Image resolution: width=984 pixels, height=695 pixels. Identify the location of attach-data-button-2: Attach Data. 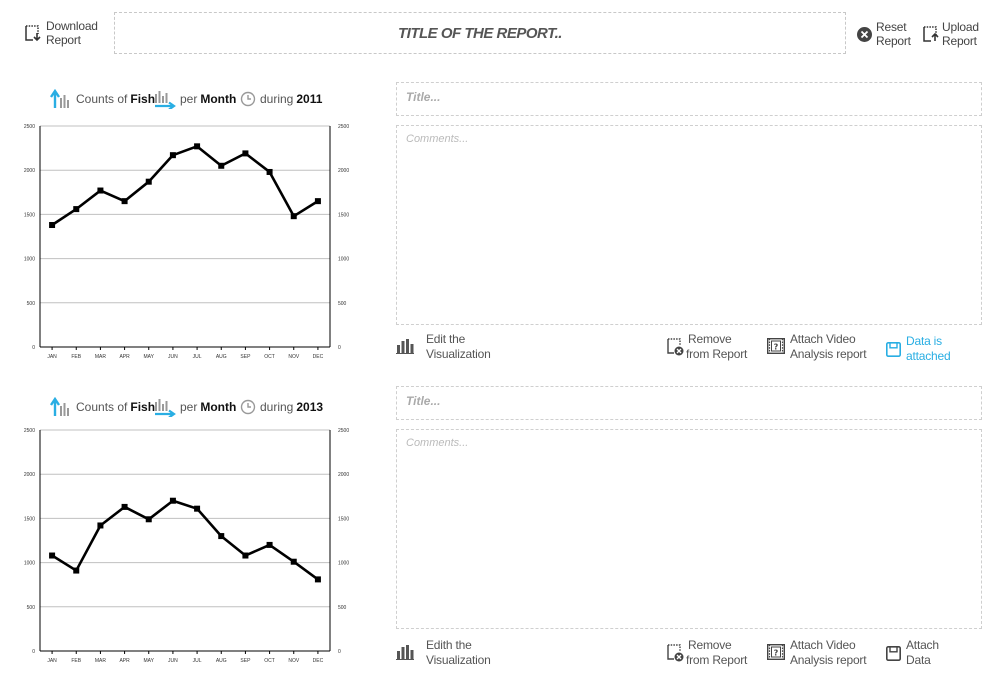
(931, 654).